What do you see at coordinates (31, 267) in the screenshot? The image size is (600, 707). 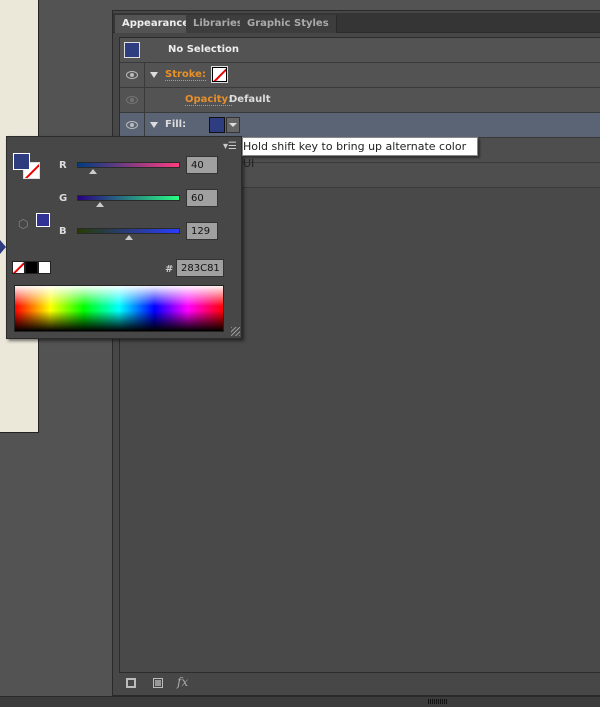 I see `black-swatch` at bounding box center [31, 267].